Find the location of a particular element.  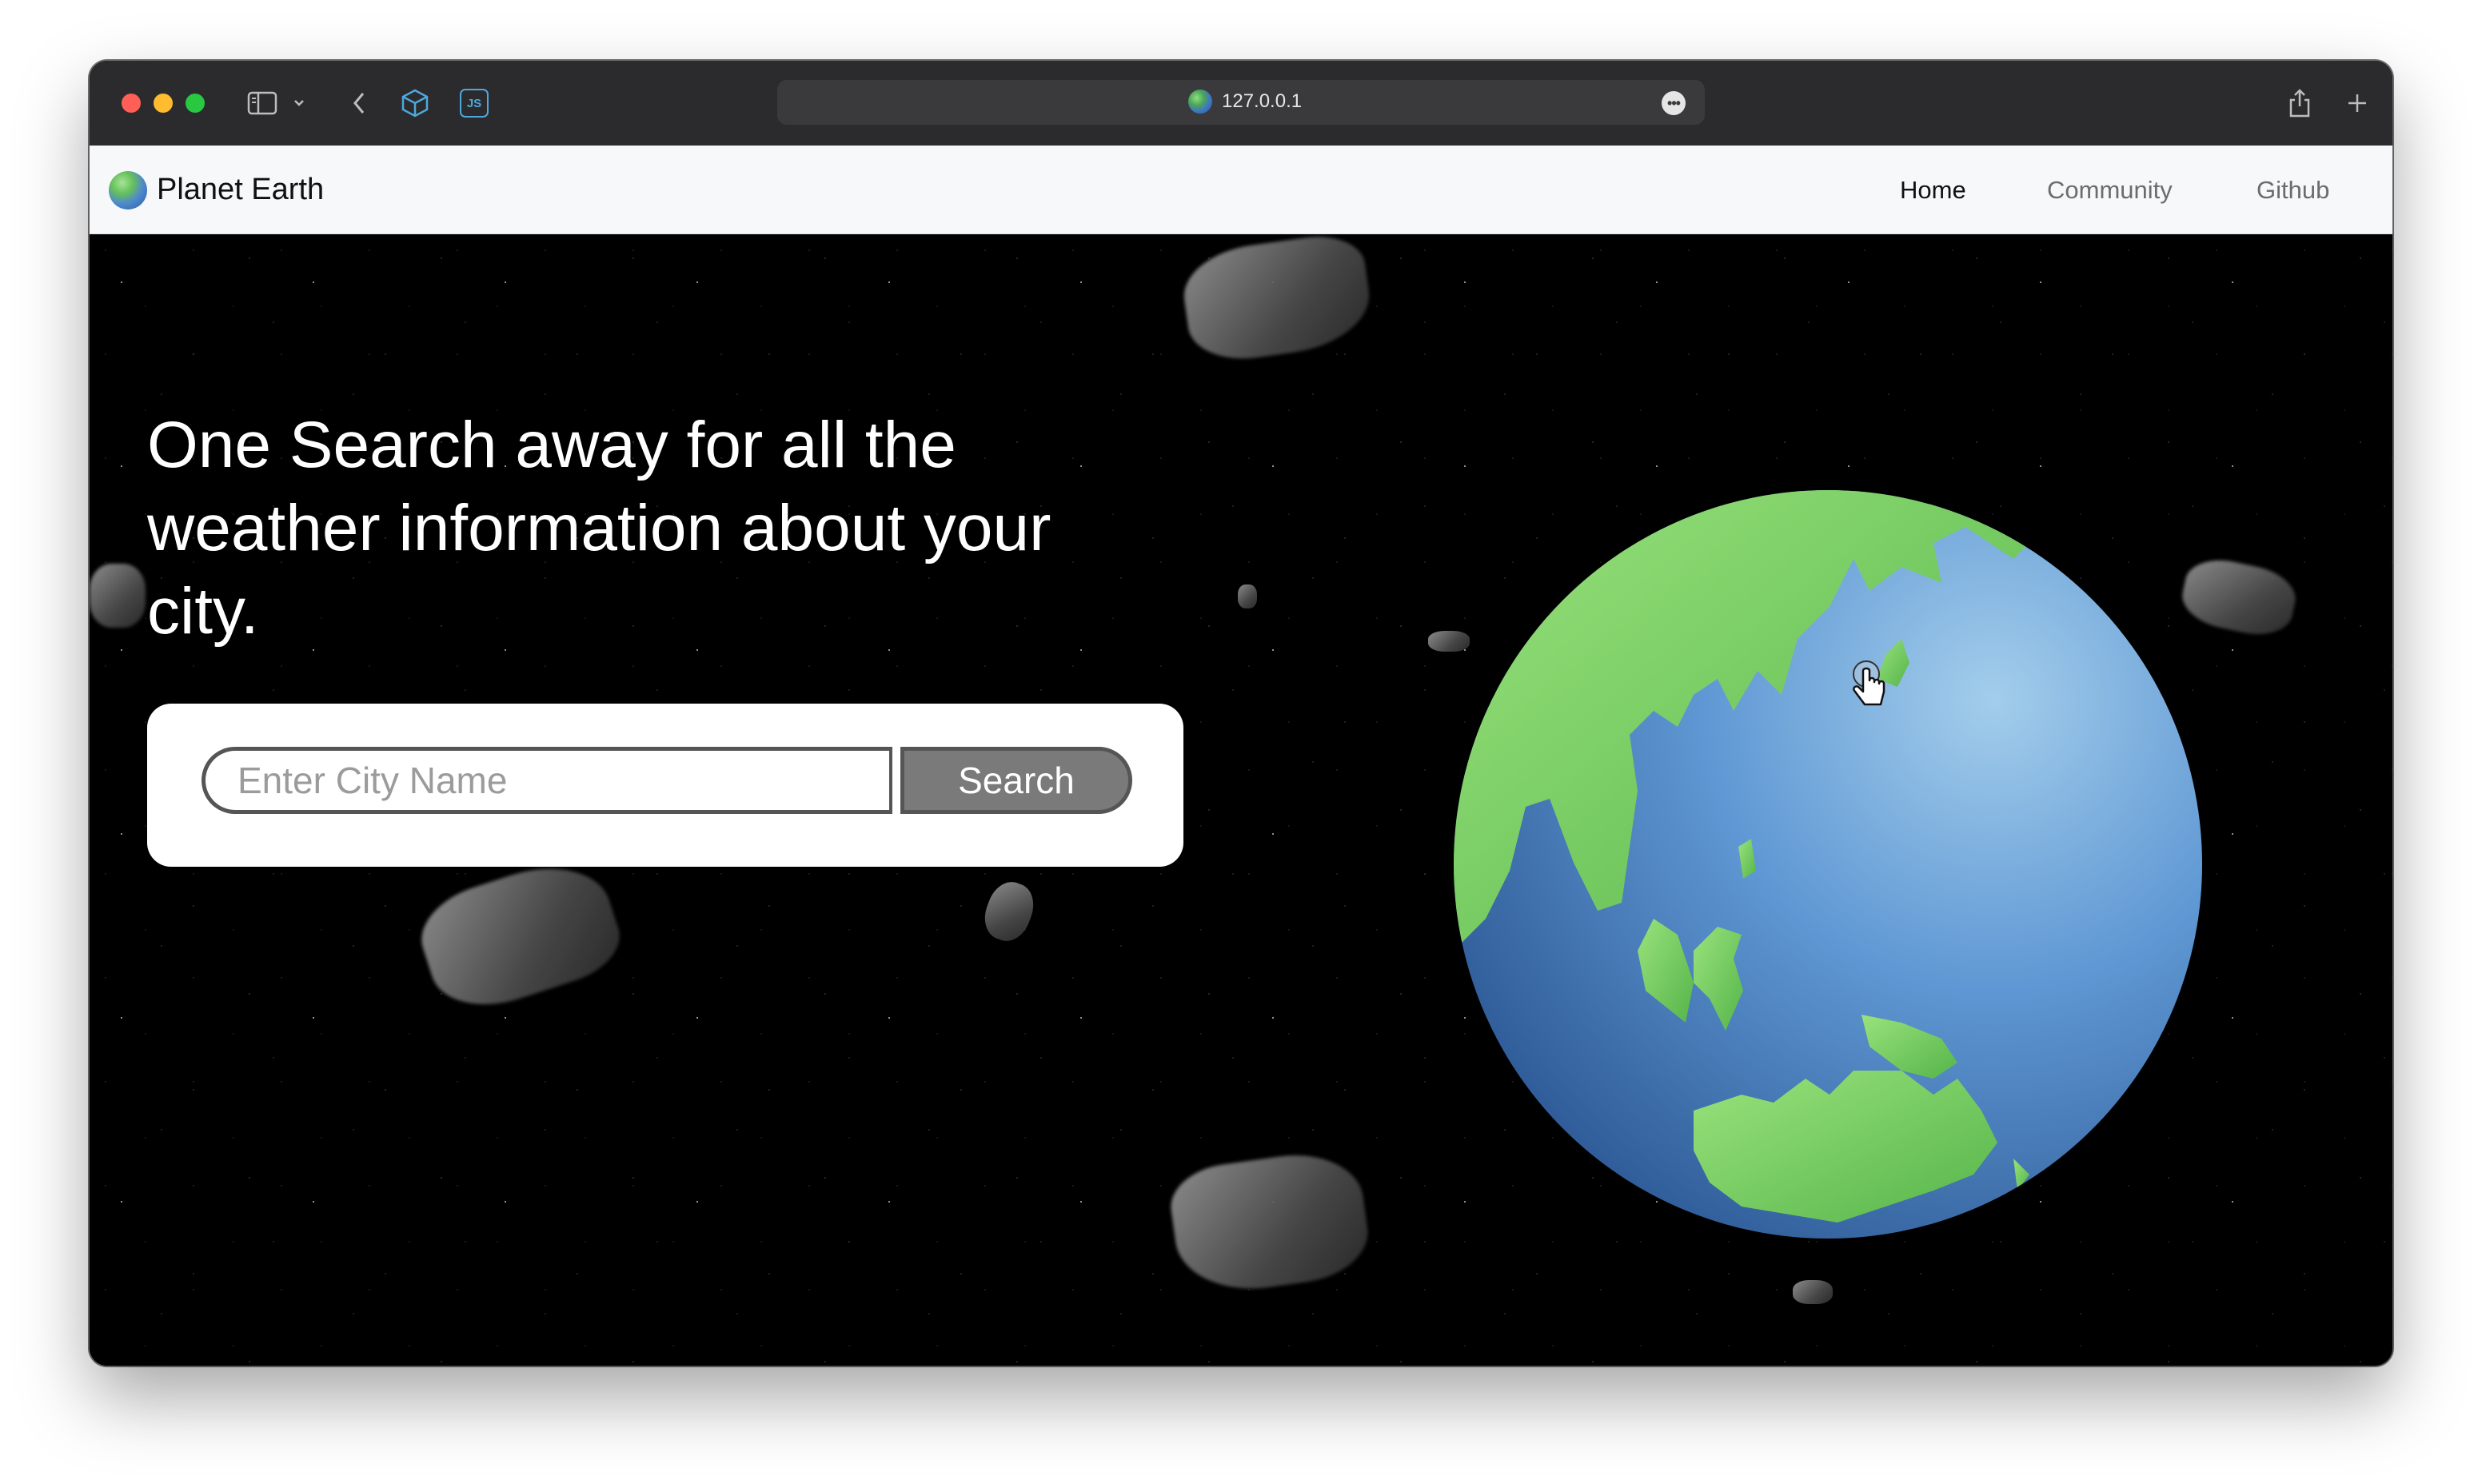

back-icon is located at coordinates (359, 103).